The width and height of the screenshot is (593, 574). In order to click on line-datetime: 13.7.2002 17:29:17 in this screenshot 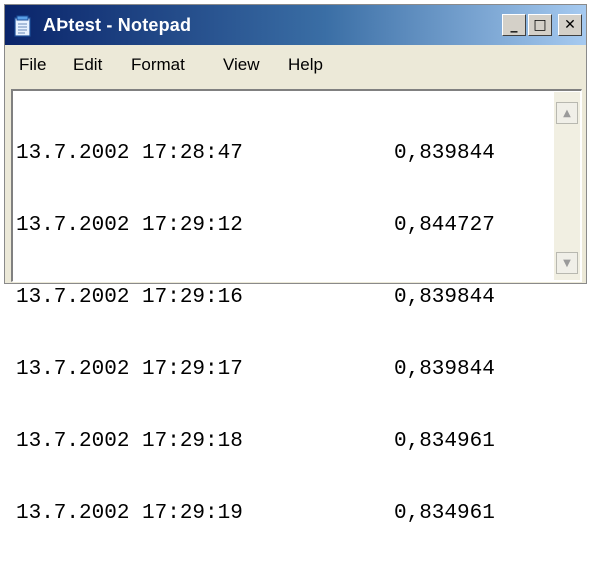, I will do `click(129, 369)`.